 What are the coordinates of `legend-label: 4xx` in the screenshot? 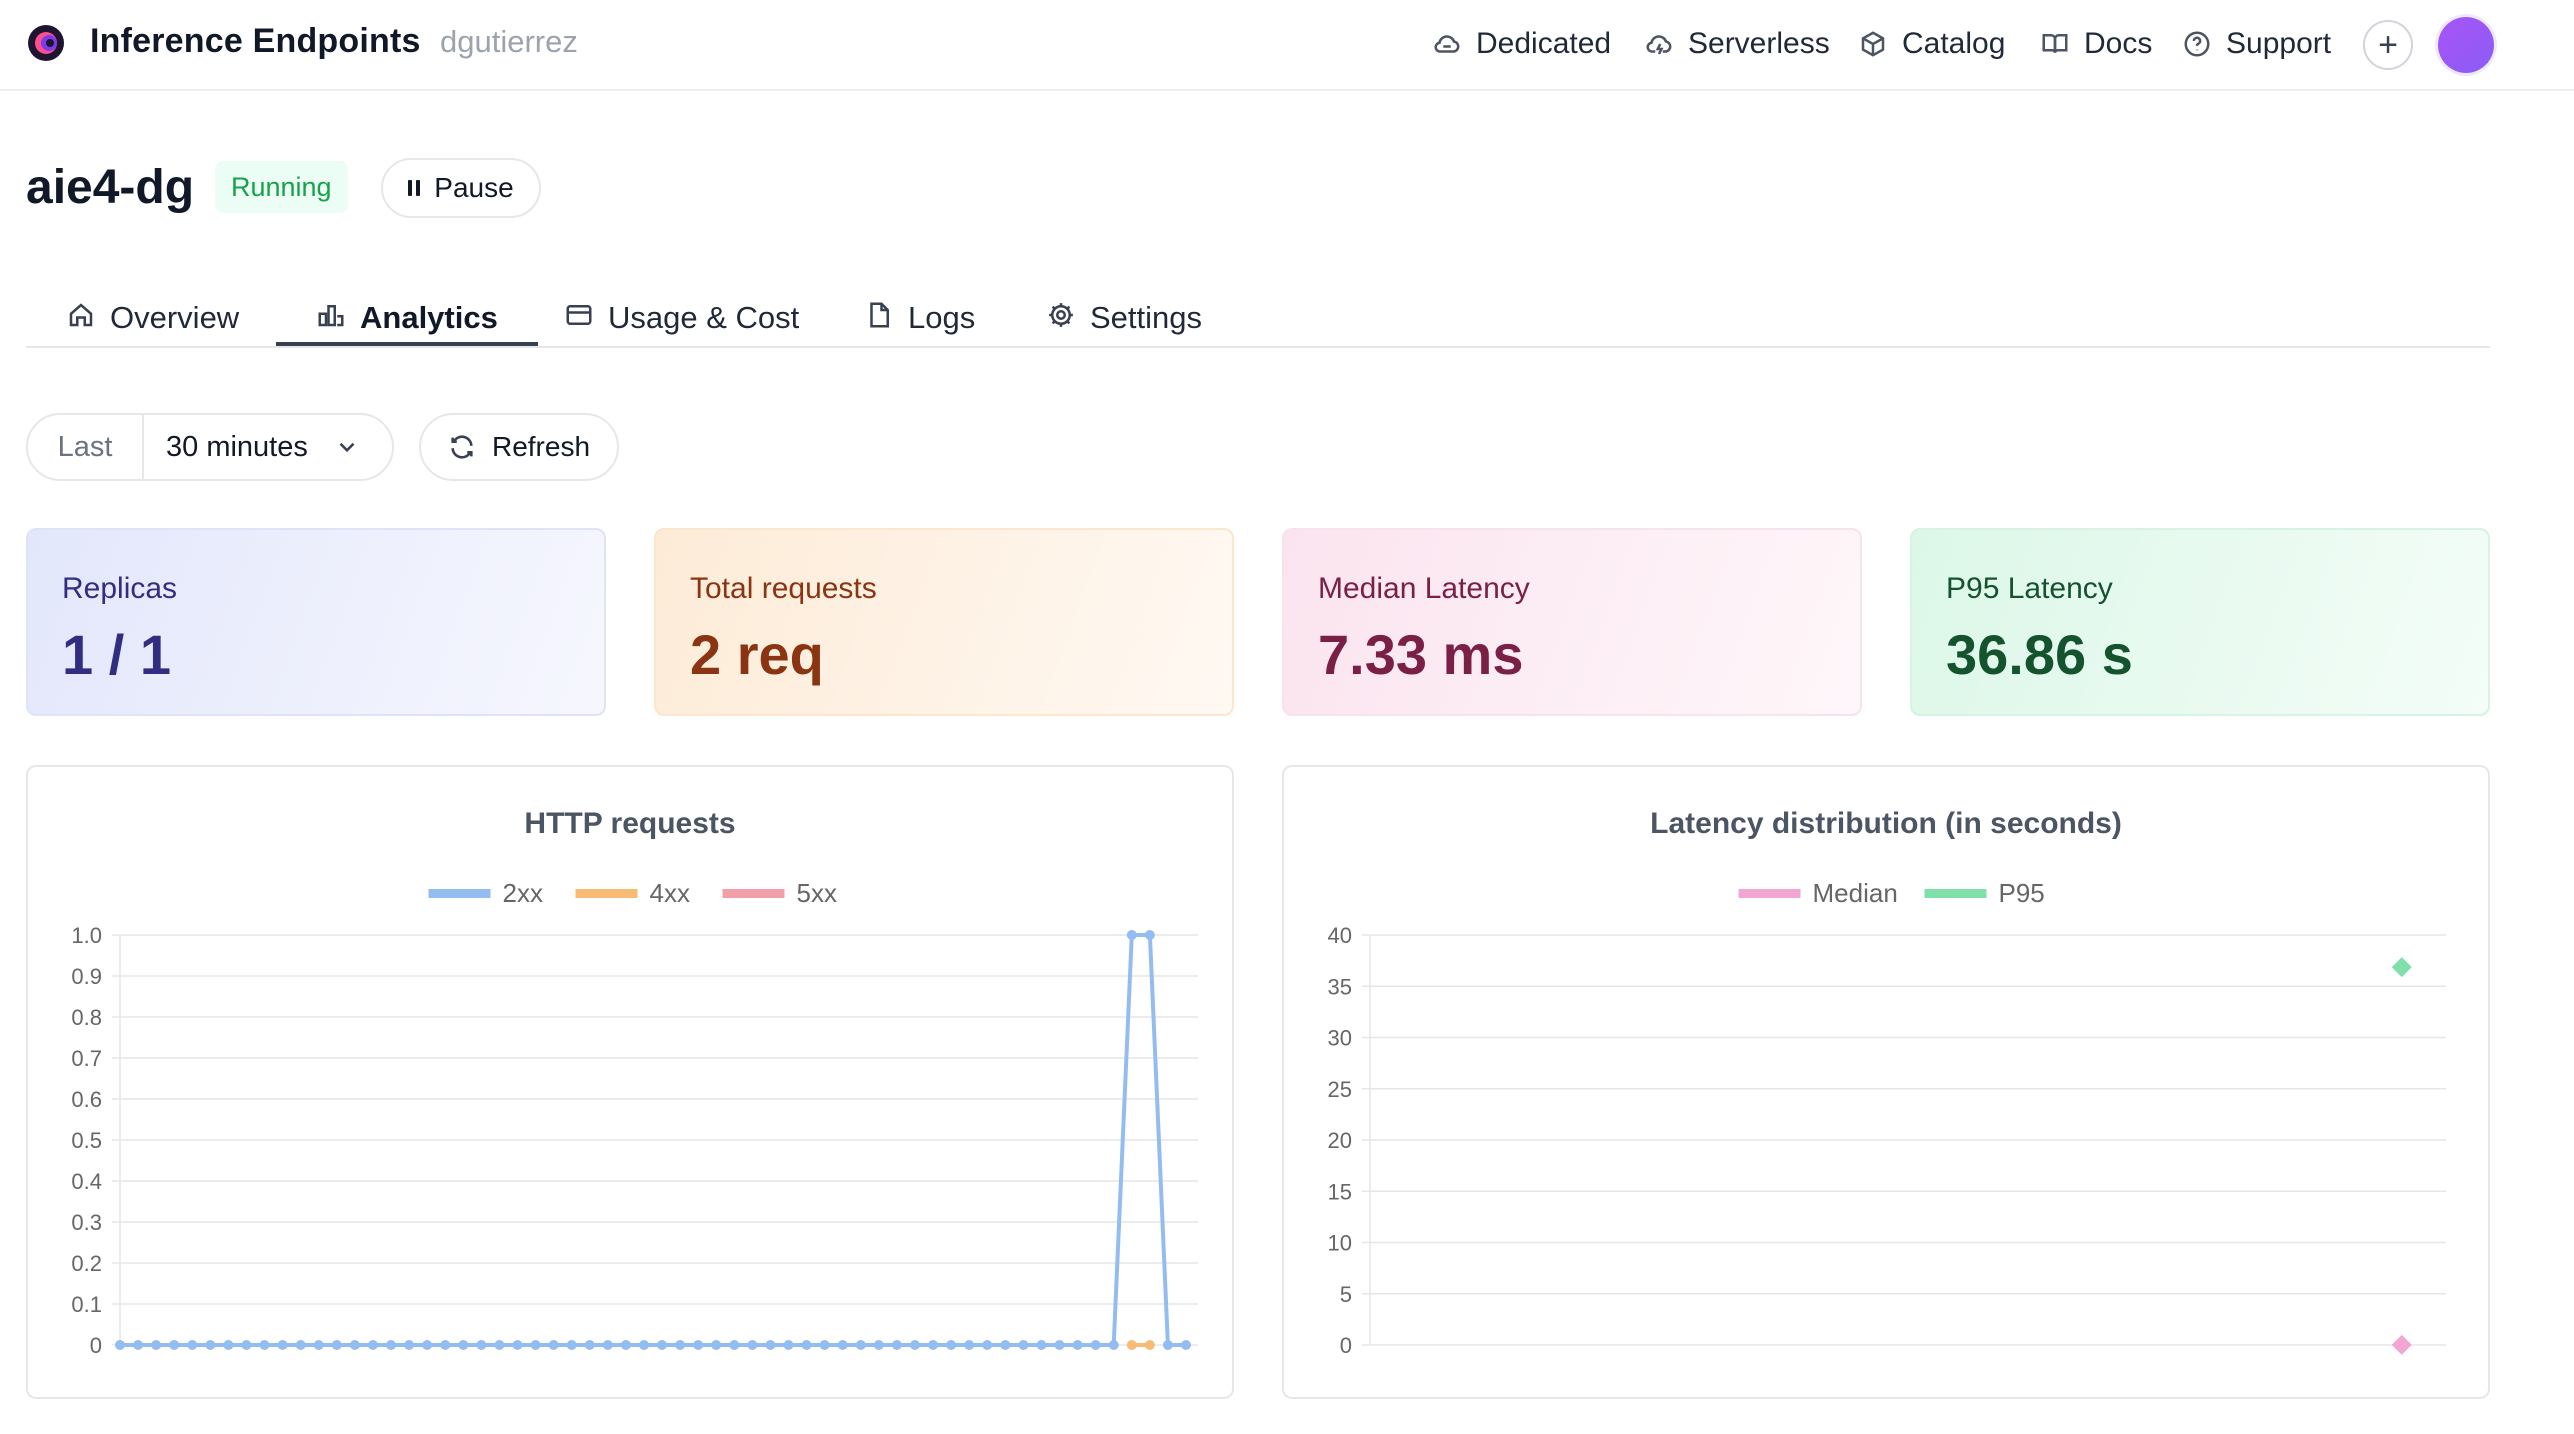 It's located at (670, 893).